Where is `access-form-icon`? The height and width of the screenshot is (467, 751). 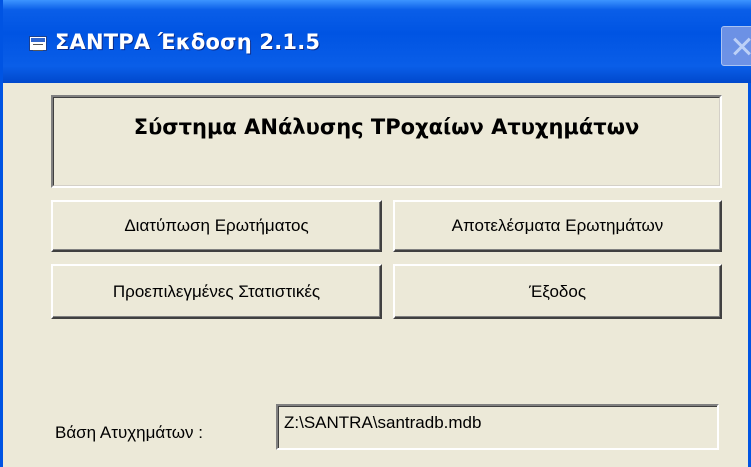 access-form-icon is located at coordinates (38, 43).